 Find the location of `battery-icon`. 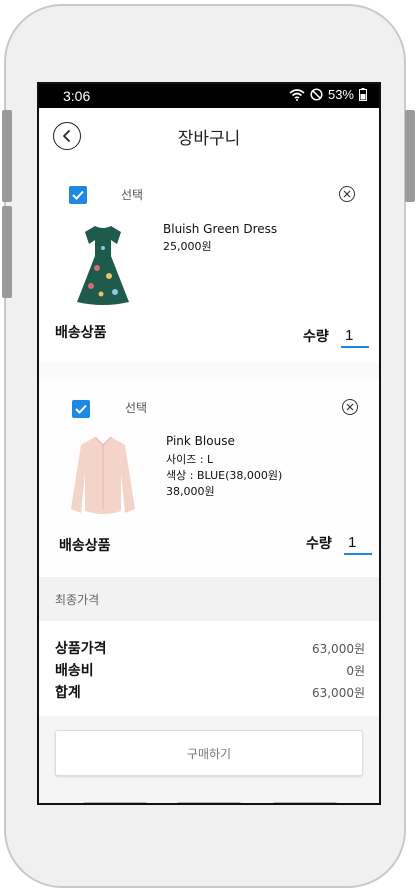

battery-icon is located at coordinates (363, 94).